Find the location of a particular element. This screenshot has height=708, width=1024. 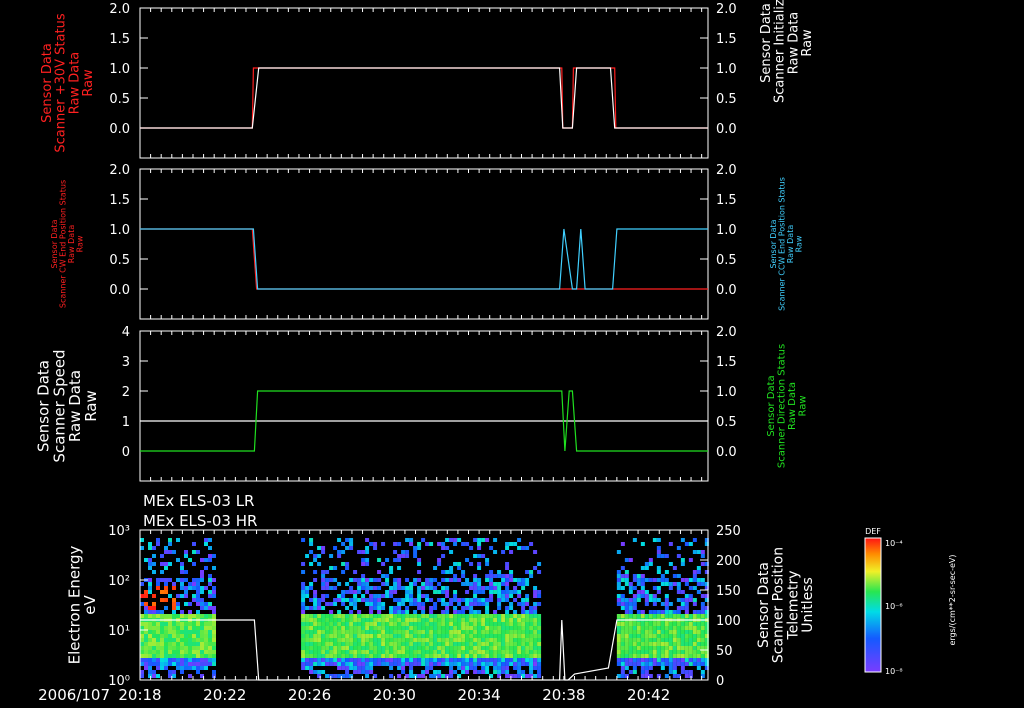

panel-1-ytick-label-right: 1.5 is located at coordinates (726, 39).